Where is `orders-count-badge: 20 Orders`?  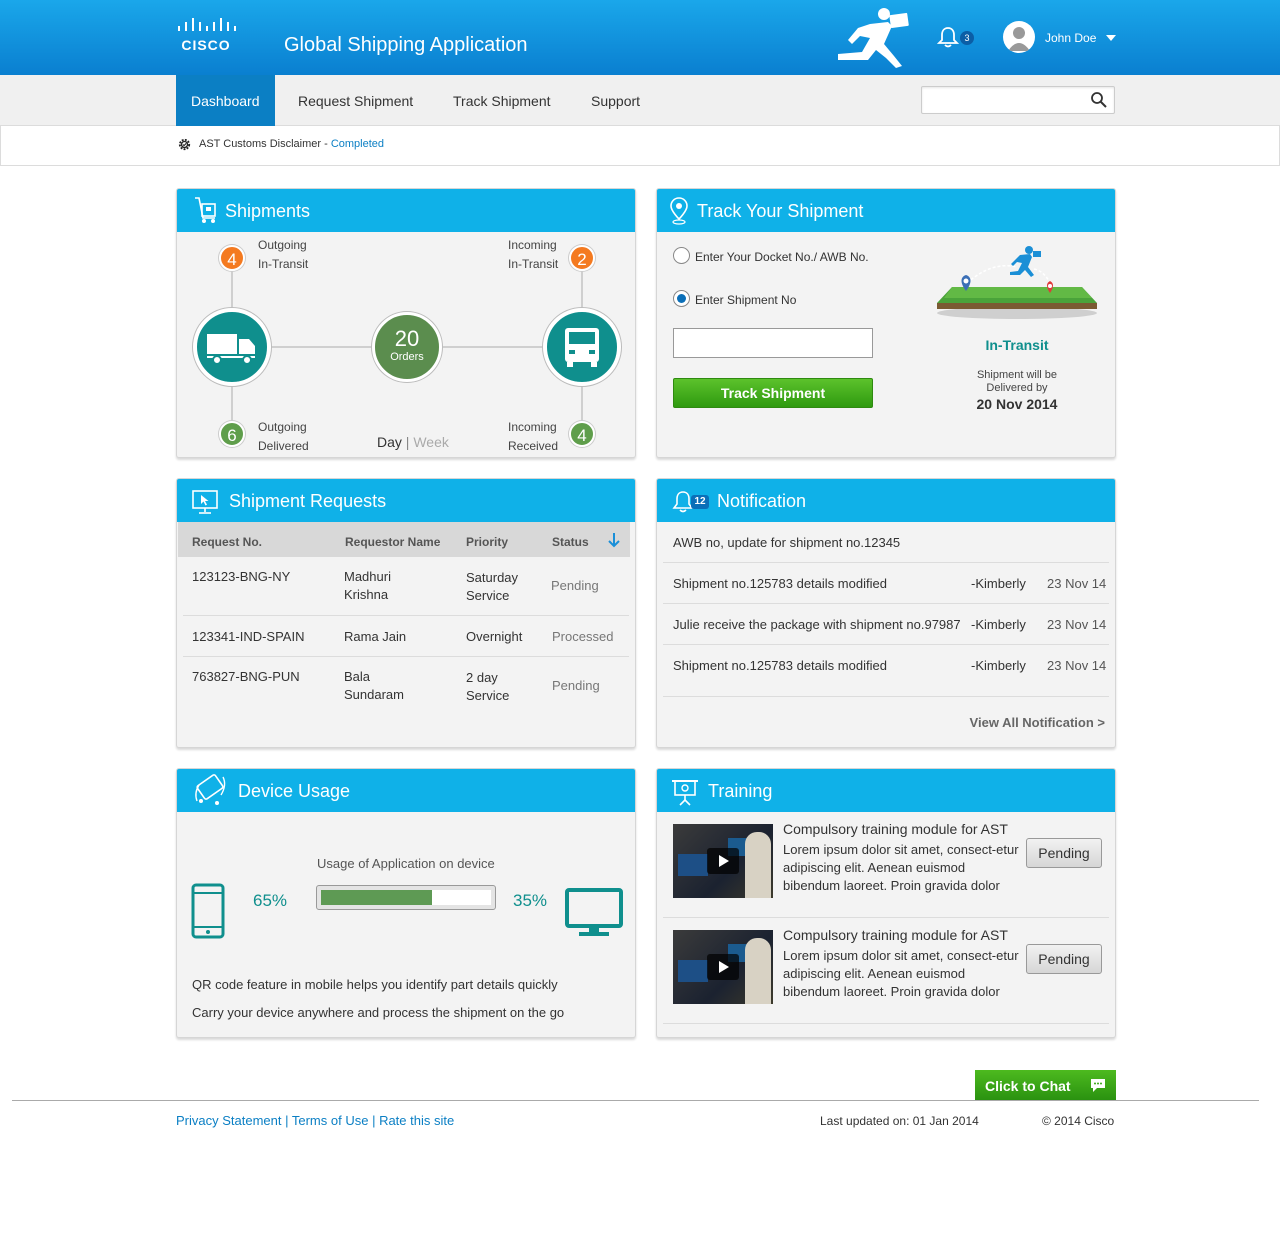
orders-count-badge: 20 Orders is located at coordinates (407, 347).